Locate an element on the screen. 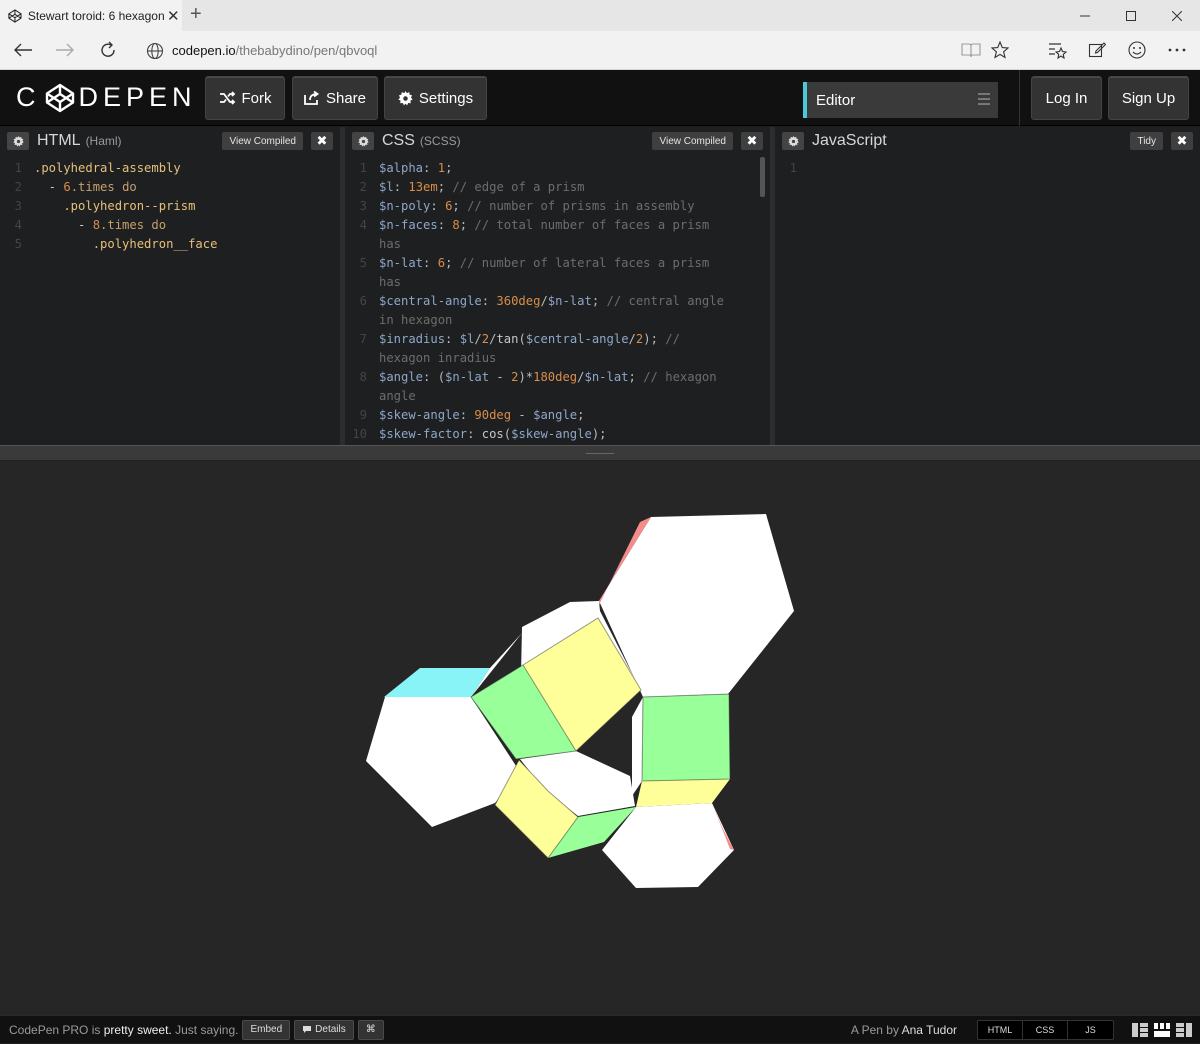 The height and width of the screenshot is (1044, 1200). globe-icon is located at coordinates (155, 50).